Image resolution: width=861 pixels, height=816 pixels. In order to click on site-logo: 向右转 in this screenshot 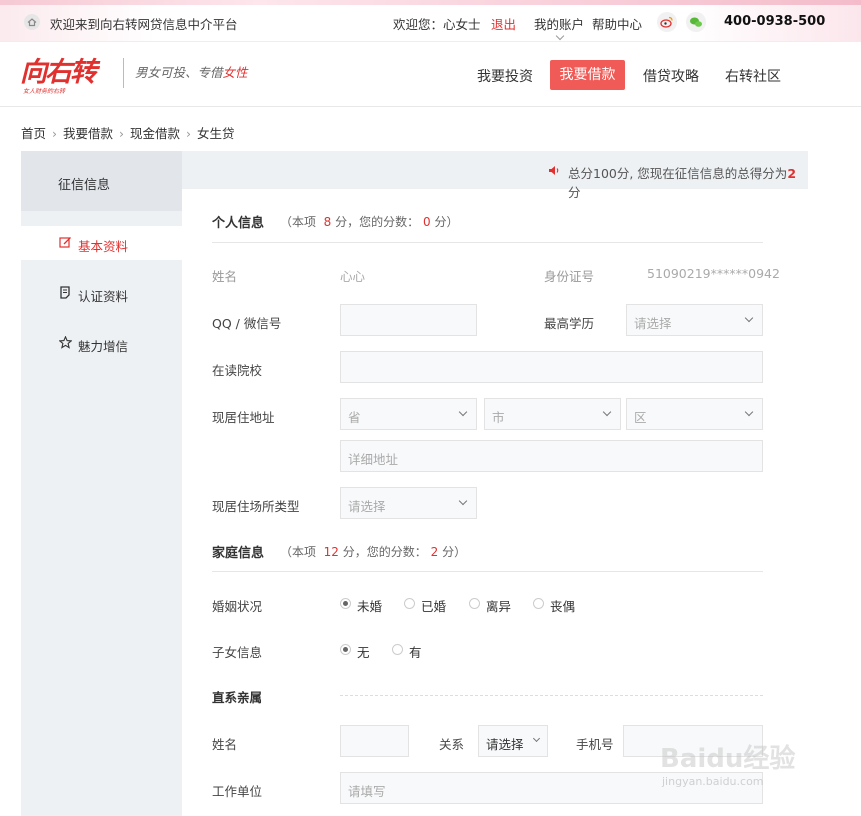, I will do `click(58, 69)`.